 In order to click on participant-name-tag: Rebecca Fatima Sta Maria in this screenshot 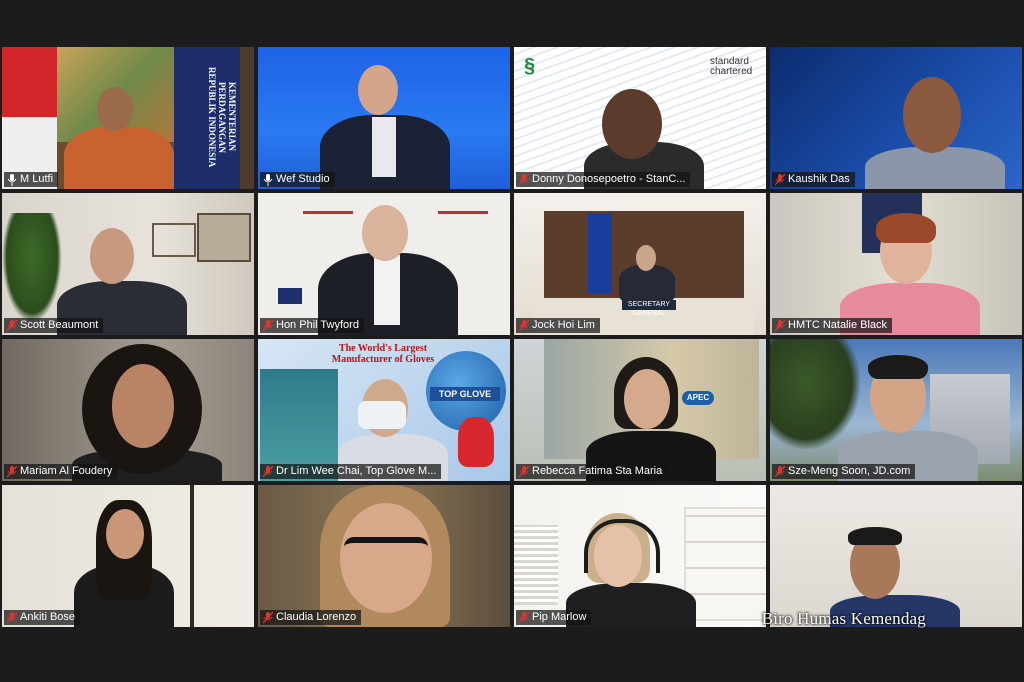, I will do `click(592, 471)`.